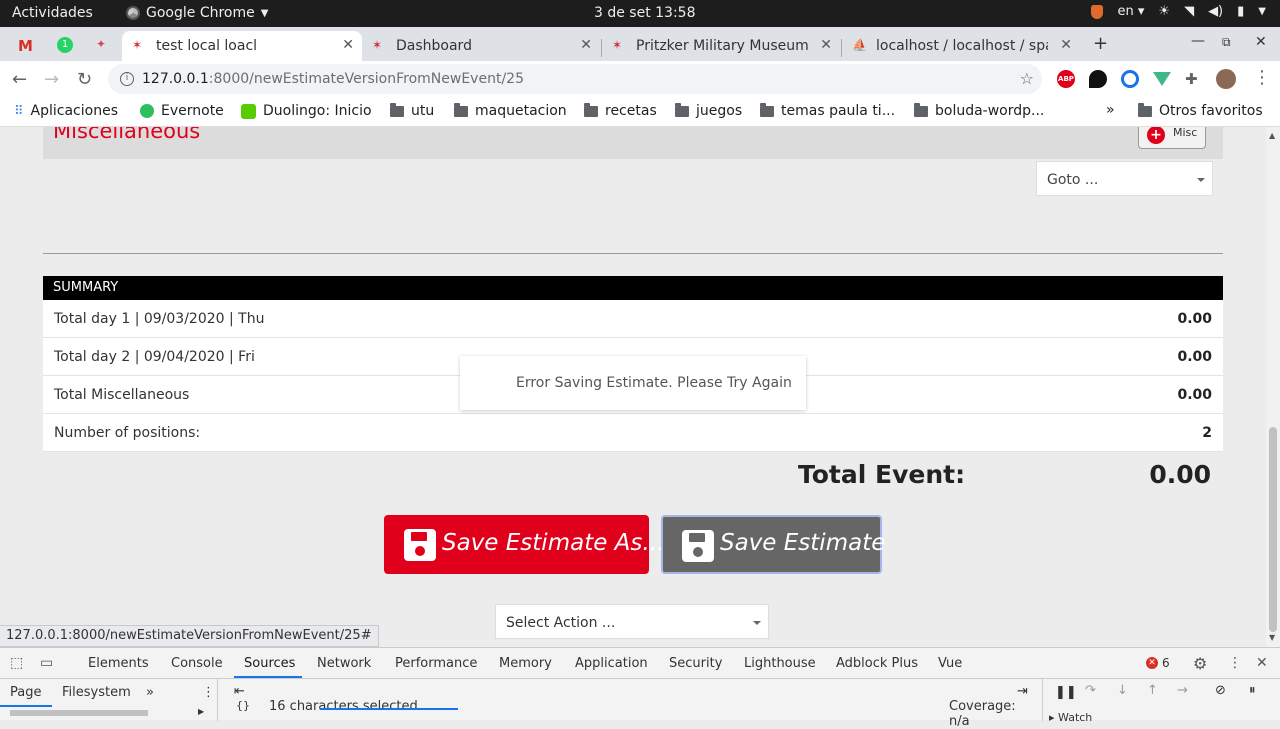 The image size is (1280, 729). I want to click on bookmark-star-icon: ☆, so click(1027, 78).